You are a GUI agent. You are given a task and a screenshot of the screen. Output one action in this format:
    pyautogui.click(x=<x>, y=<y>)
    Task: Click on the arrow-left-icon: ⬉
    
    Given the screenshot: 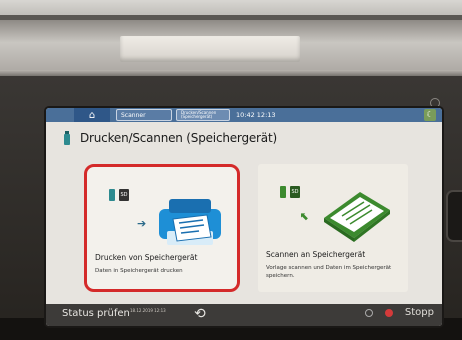 What is the action you would take?
    pyautogui.click(x=305, y=216)
    